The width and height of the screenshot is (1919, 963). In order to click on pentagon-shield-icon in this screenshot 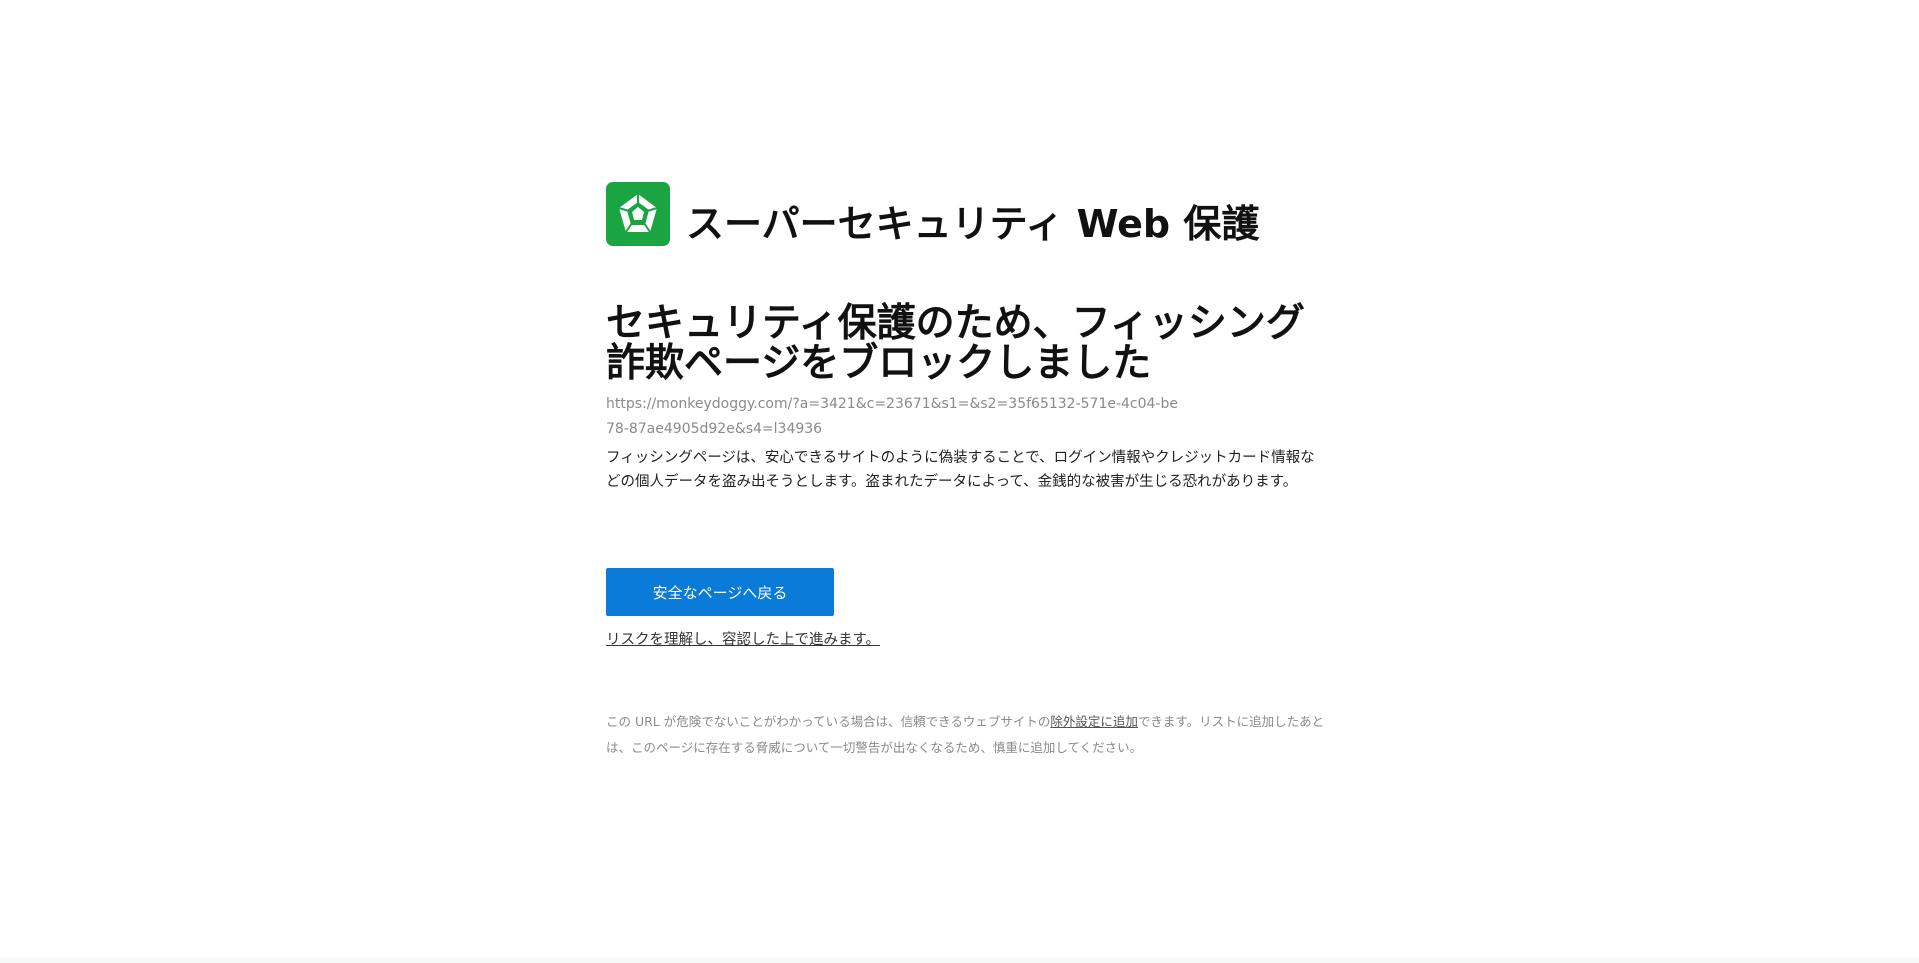, I will do `click(638, 214)`.